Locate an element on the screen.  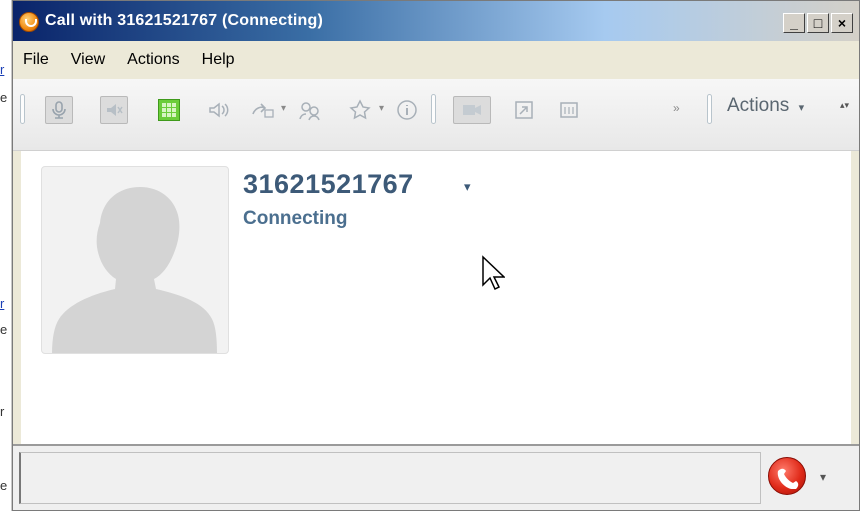
title-bar: Call with 31621521767 (Connecting) _ □ × is located at coordinates (436, 21).